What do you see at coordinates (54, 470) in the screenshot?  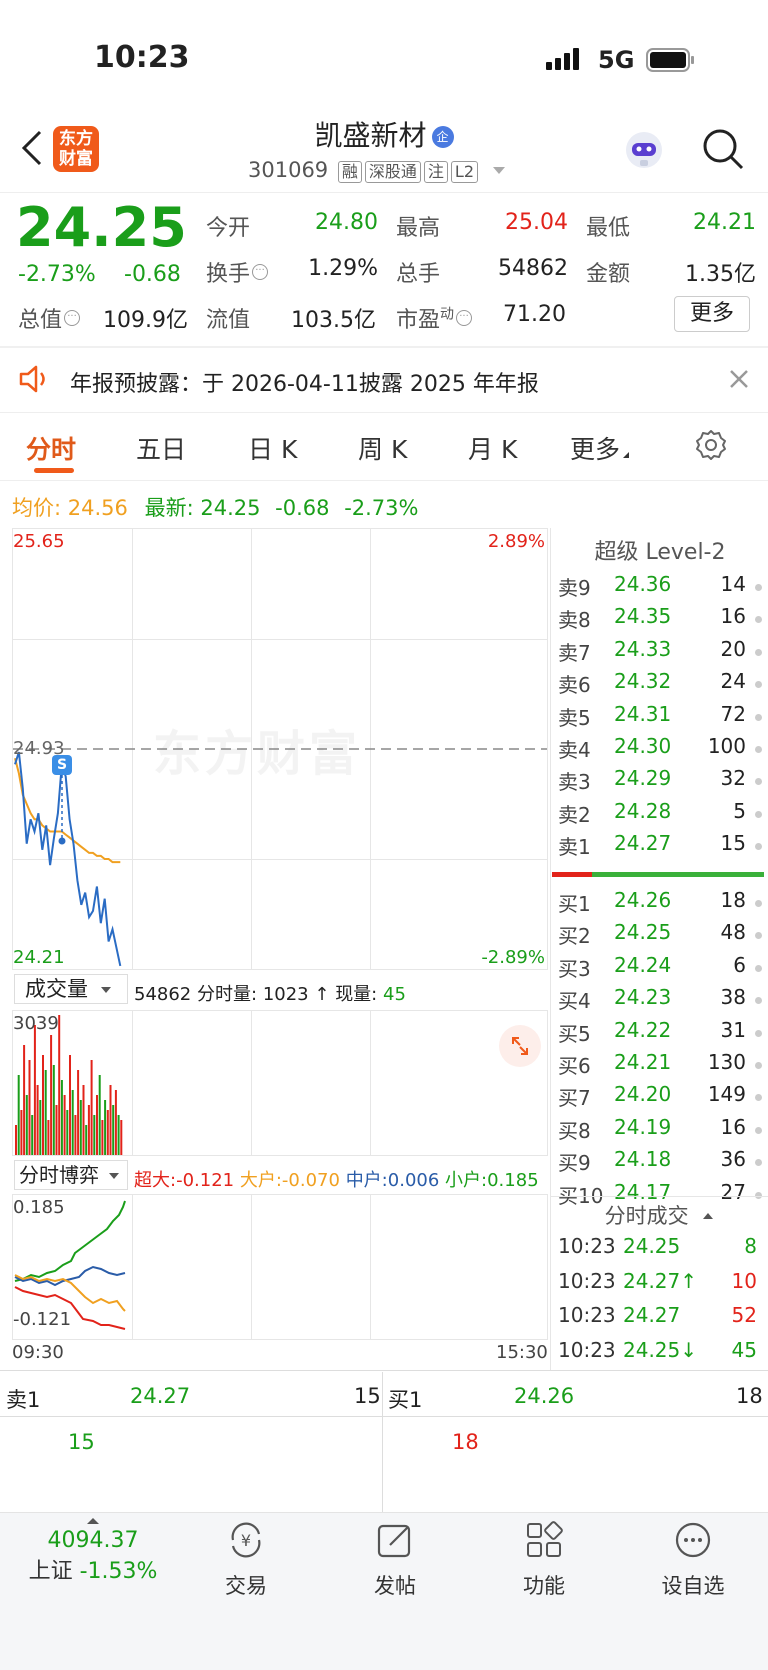 I see `tab-active-indicator` at bounding box center [54, 470].